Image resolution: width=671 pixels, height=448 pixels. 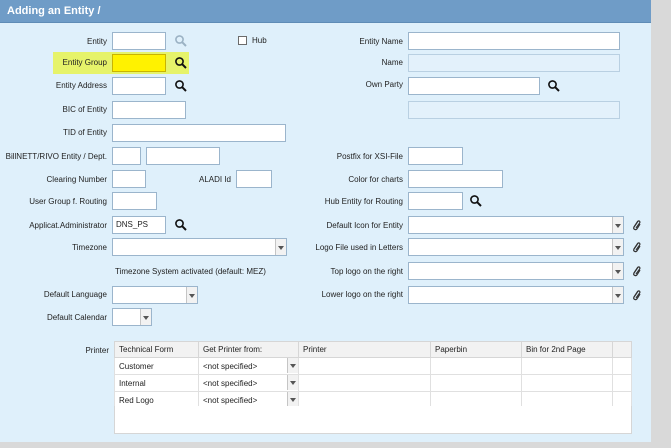 What do you see at coordinates (89, 247) in the screenshot?
I see `timezone-label: Timezone` at bounding box center [89, 247].